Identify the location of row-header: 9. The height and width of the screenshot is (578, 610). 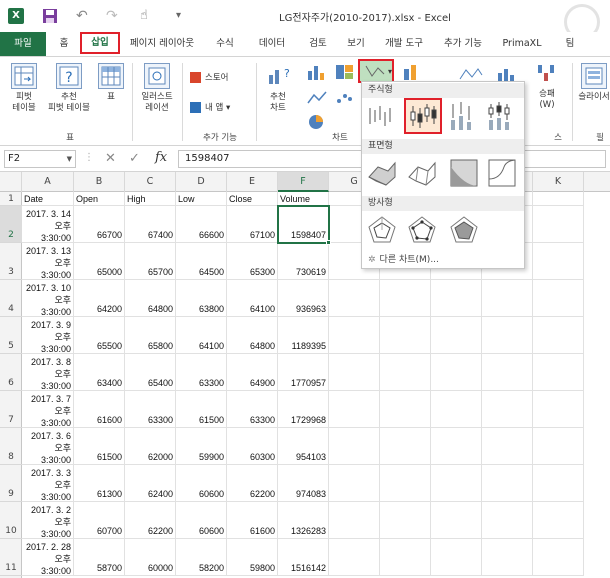
(11, 483).